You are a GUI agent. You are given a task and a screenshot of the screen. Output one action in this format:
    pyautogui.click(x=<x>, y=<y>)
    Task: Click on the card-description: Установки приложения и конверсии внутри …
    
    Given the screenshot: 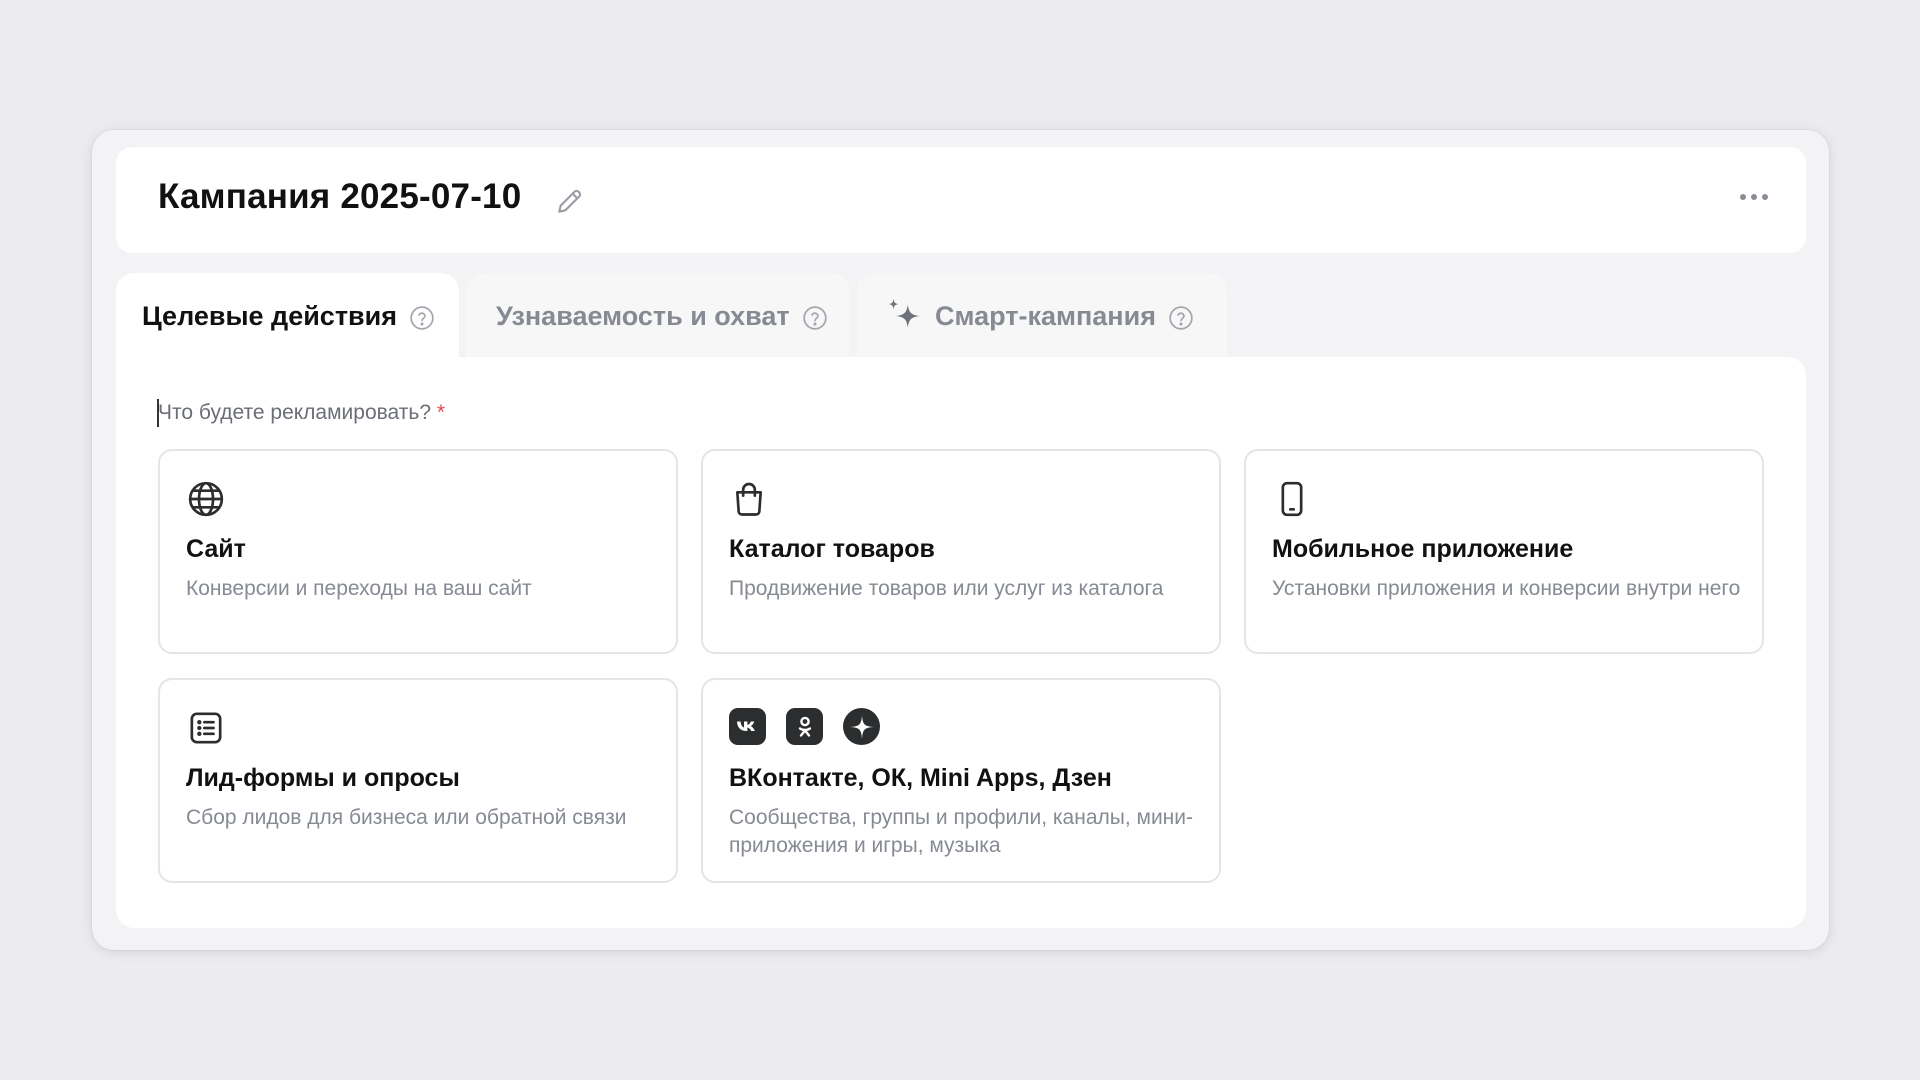 What is the action you would take?
    pyautogui.click(x=1506, y=588)
    